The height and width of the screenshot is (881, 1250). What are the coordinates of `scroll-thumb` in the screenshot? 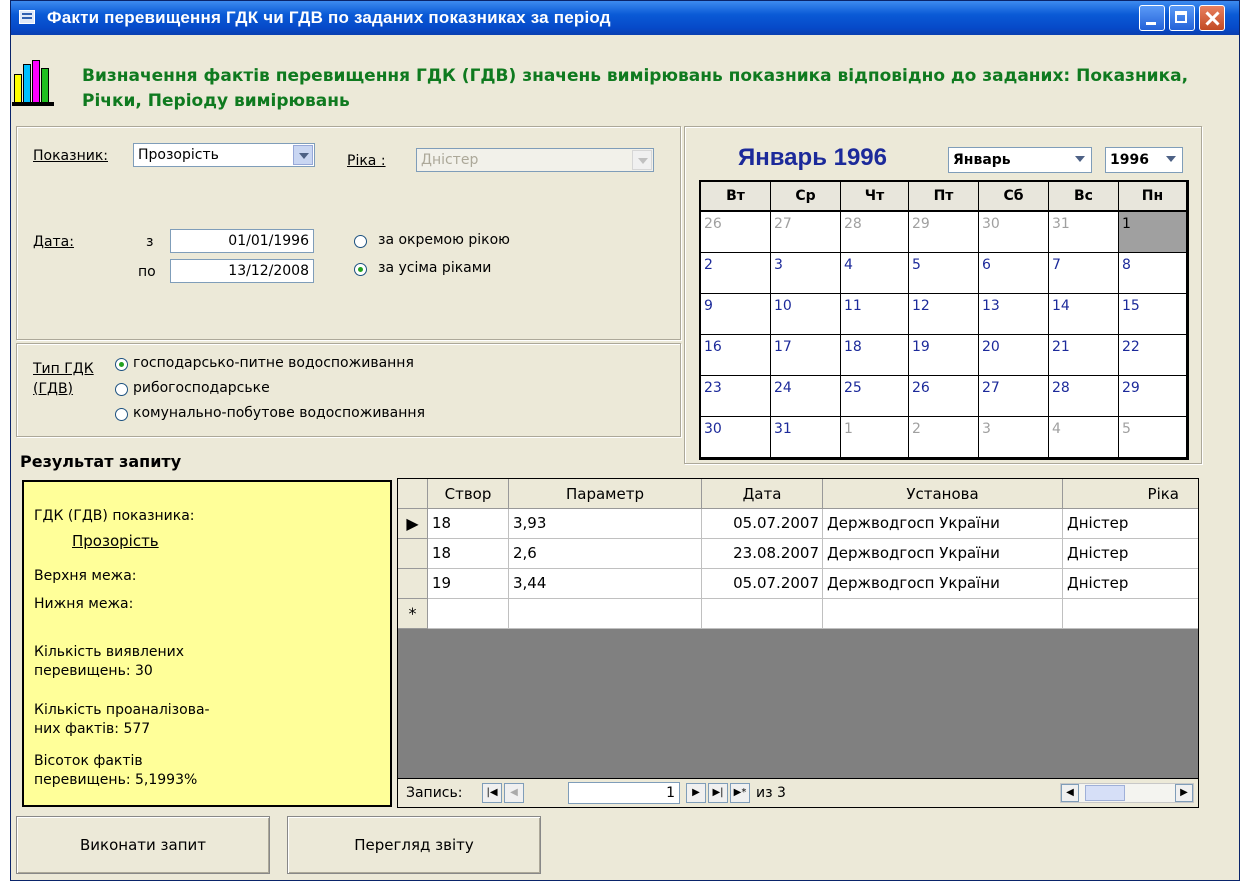 It's located at (1105, 793).